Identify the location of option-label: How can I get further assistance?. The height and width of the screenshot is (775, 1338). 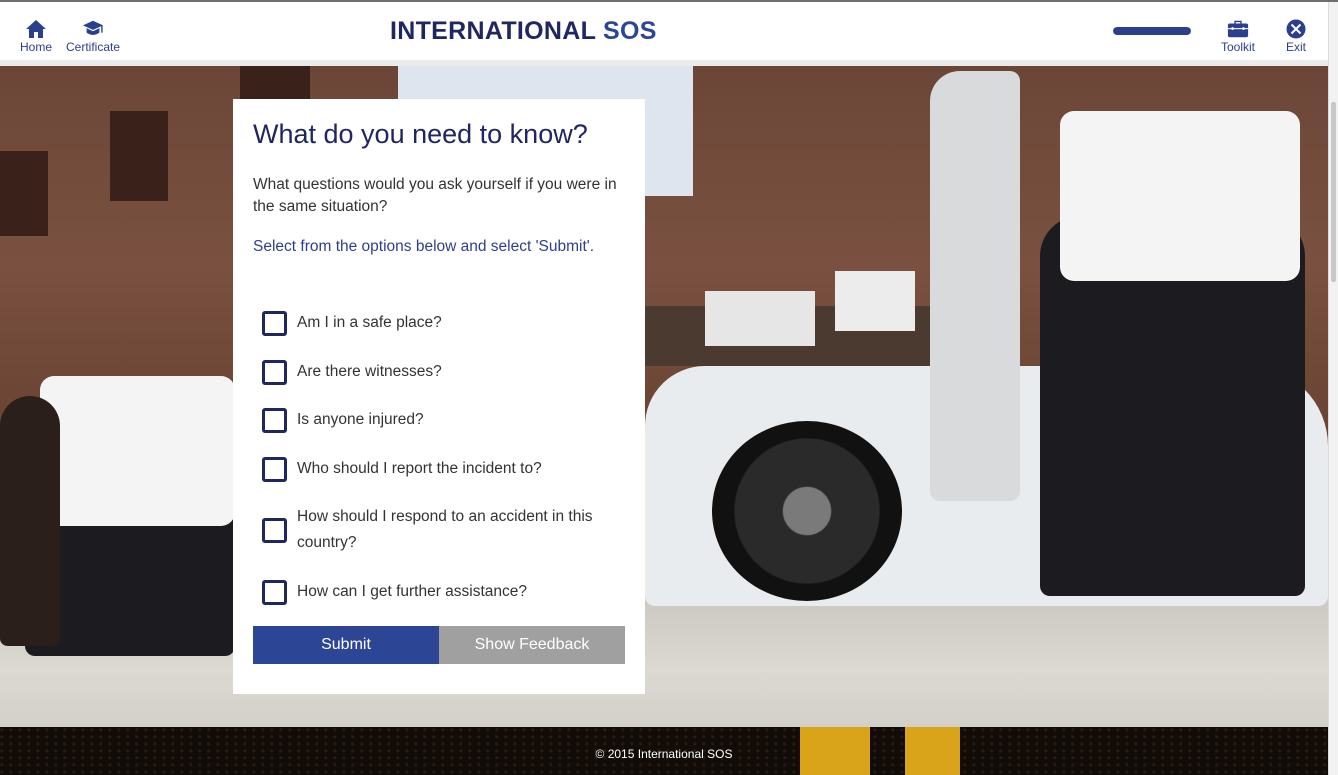
(412, 591).